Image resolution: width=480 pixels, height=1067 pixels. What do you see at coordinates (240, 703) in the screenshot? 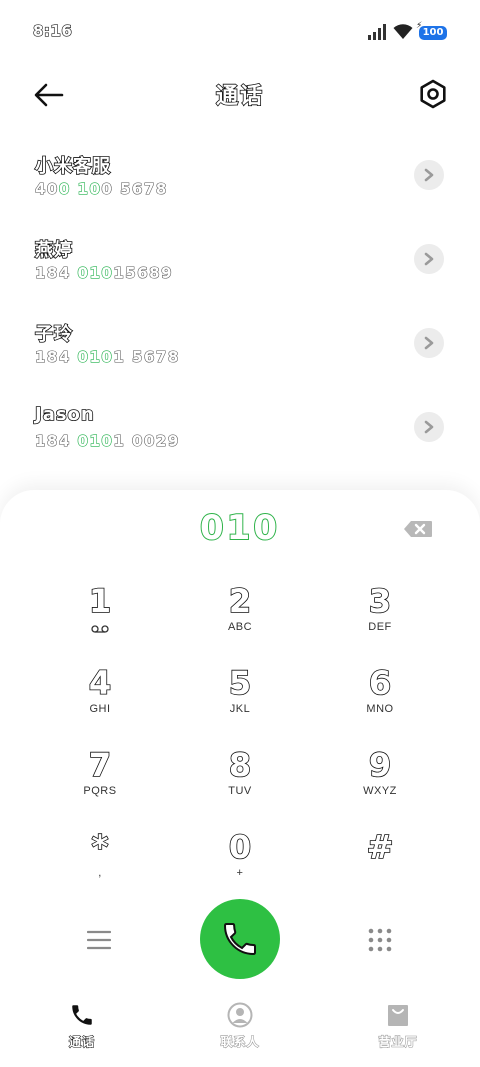
I see `key-5: 5 JKL` at bounding box center [240, 703].